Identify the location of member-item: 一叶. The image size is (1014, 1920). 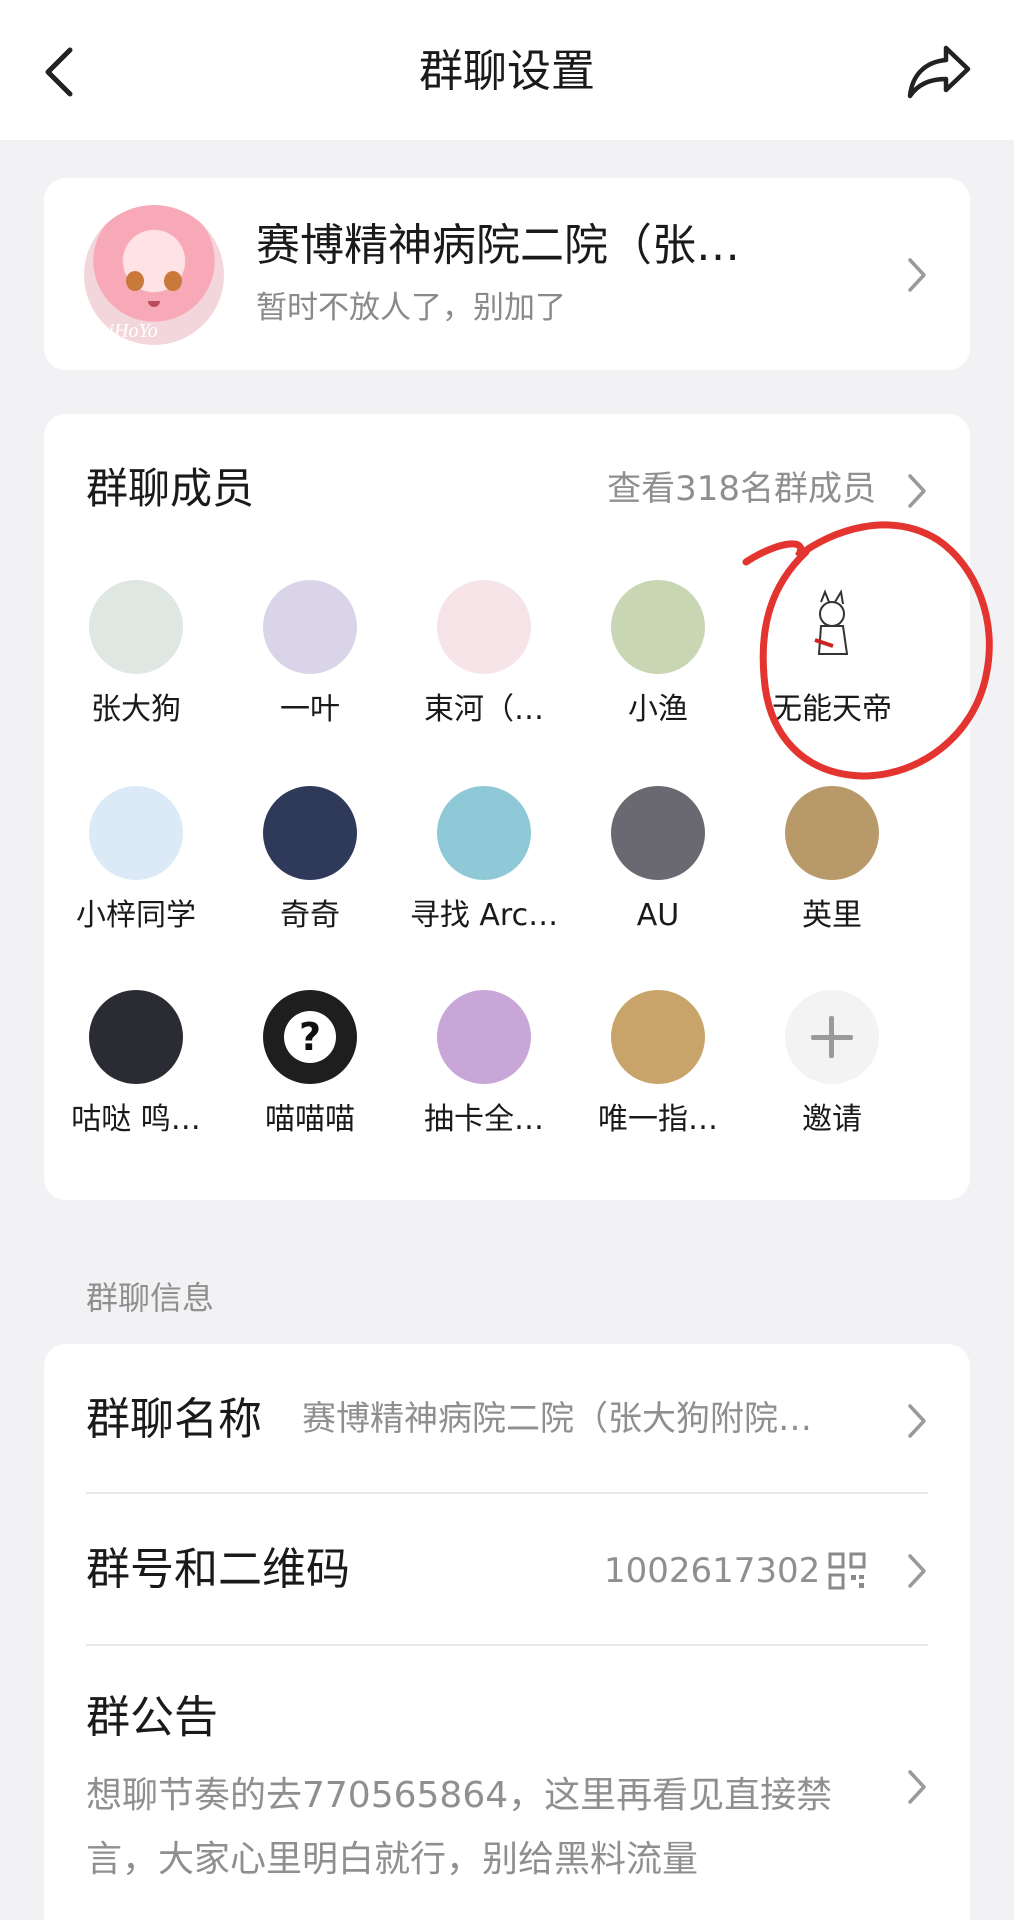
(310, 670).